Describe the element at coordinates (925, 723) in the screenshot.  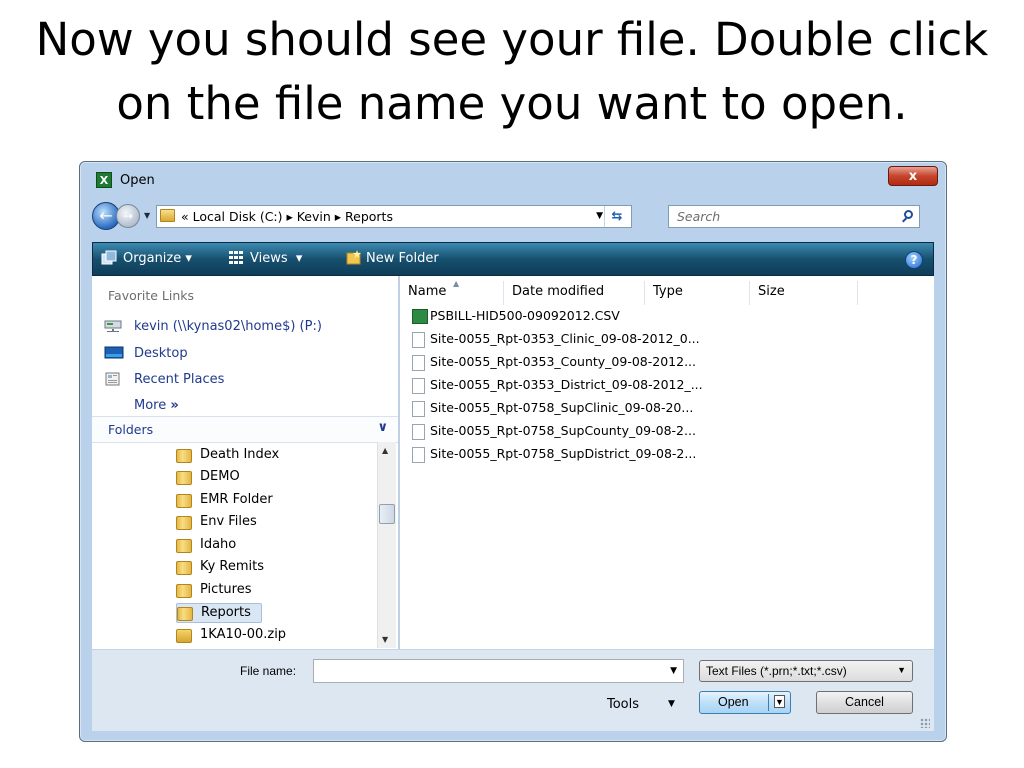
I see `resize-grip-icon` at that location.